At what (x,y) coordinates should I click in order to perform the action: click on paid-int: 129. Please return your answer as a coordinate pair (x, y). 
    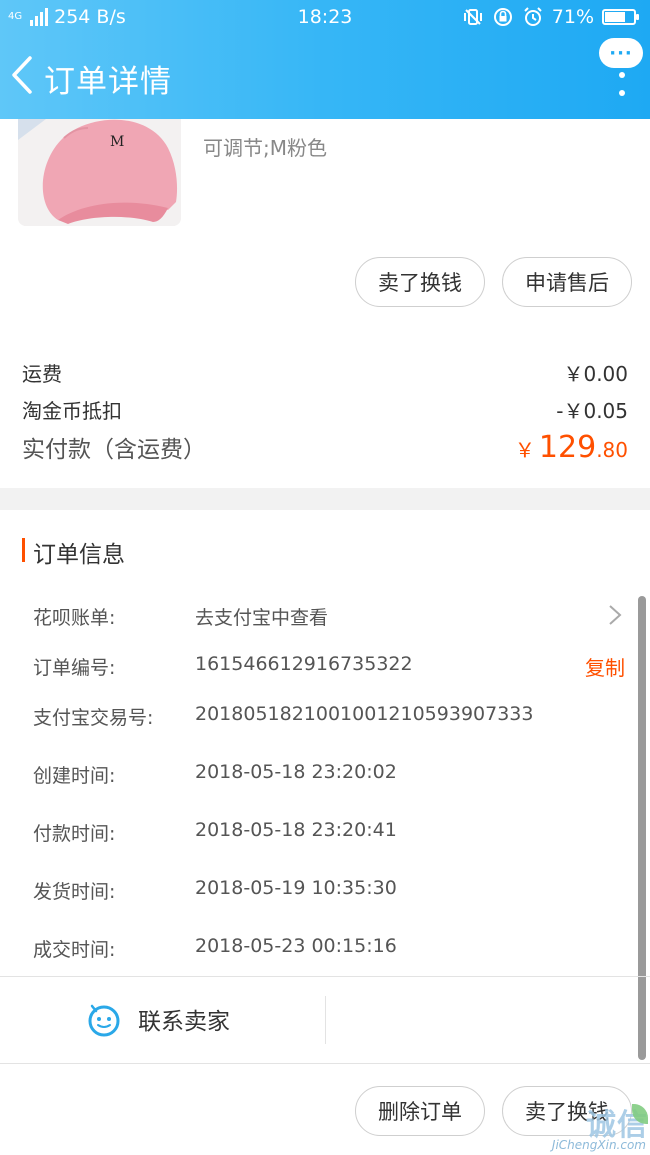
    Looking at the image, I should click on (567, 447).